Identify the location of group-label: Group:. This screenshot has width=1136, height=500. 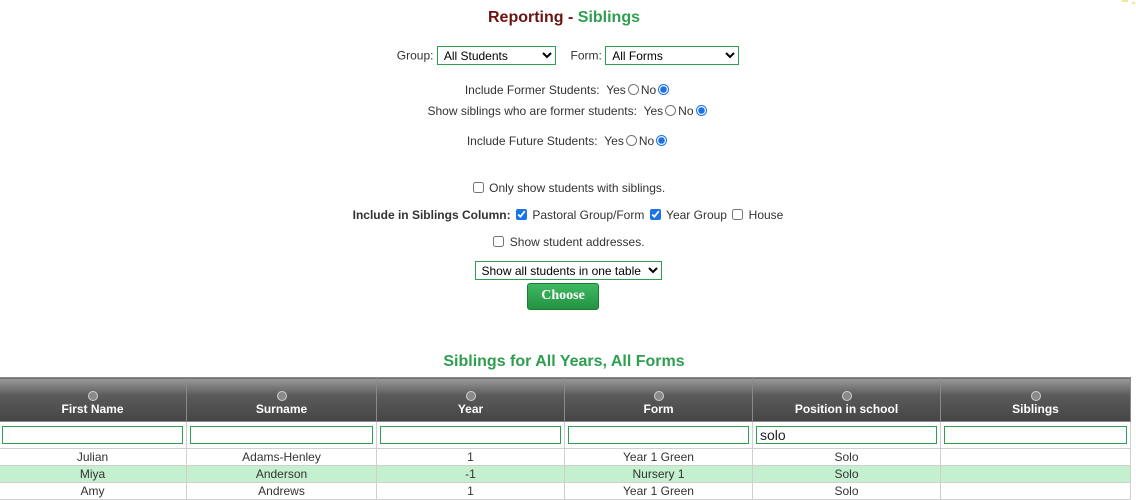
(415, 55).